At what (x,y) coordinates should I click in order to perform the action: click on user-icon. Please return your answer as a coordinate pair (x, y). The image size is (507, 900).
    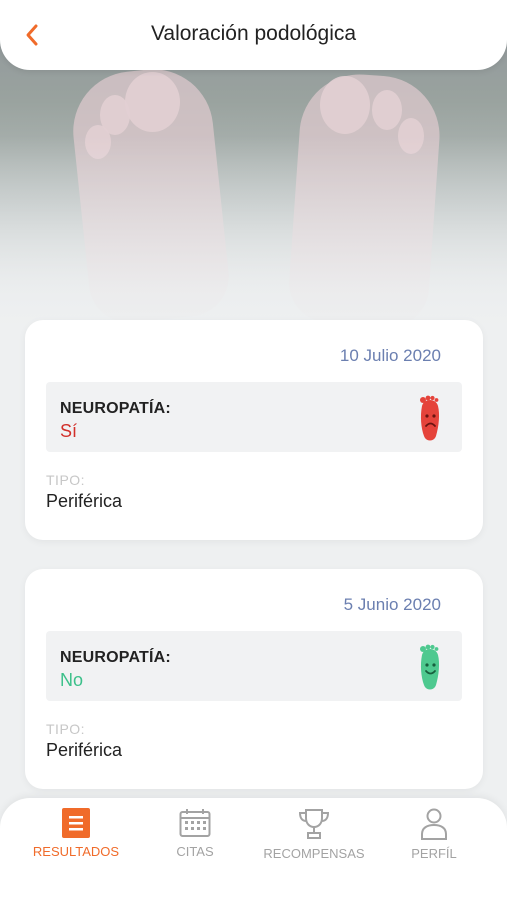
    Looking at the image, I should click on (434, 824).